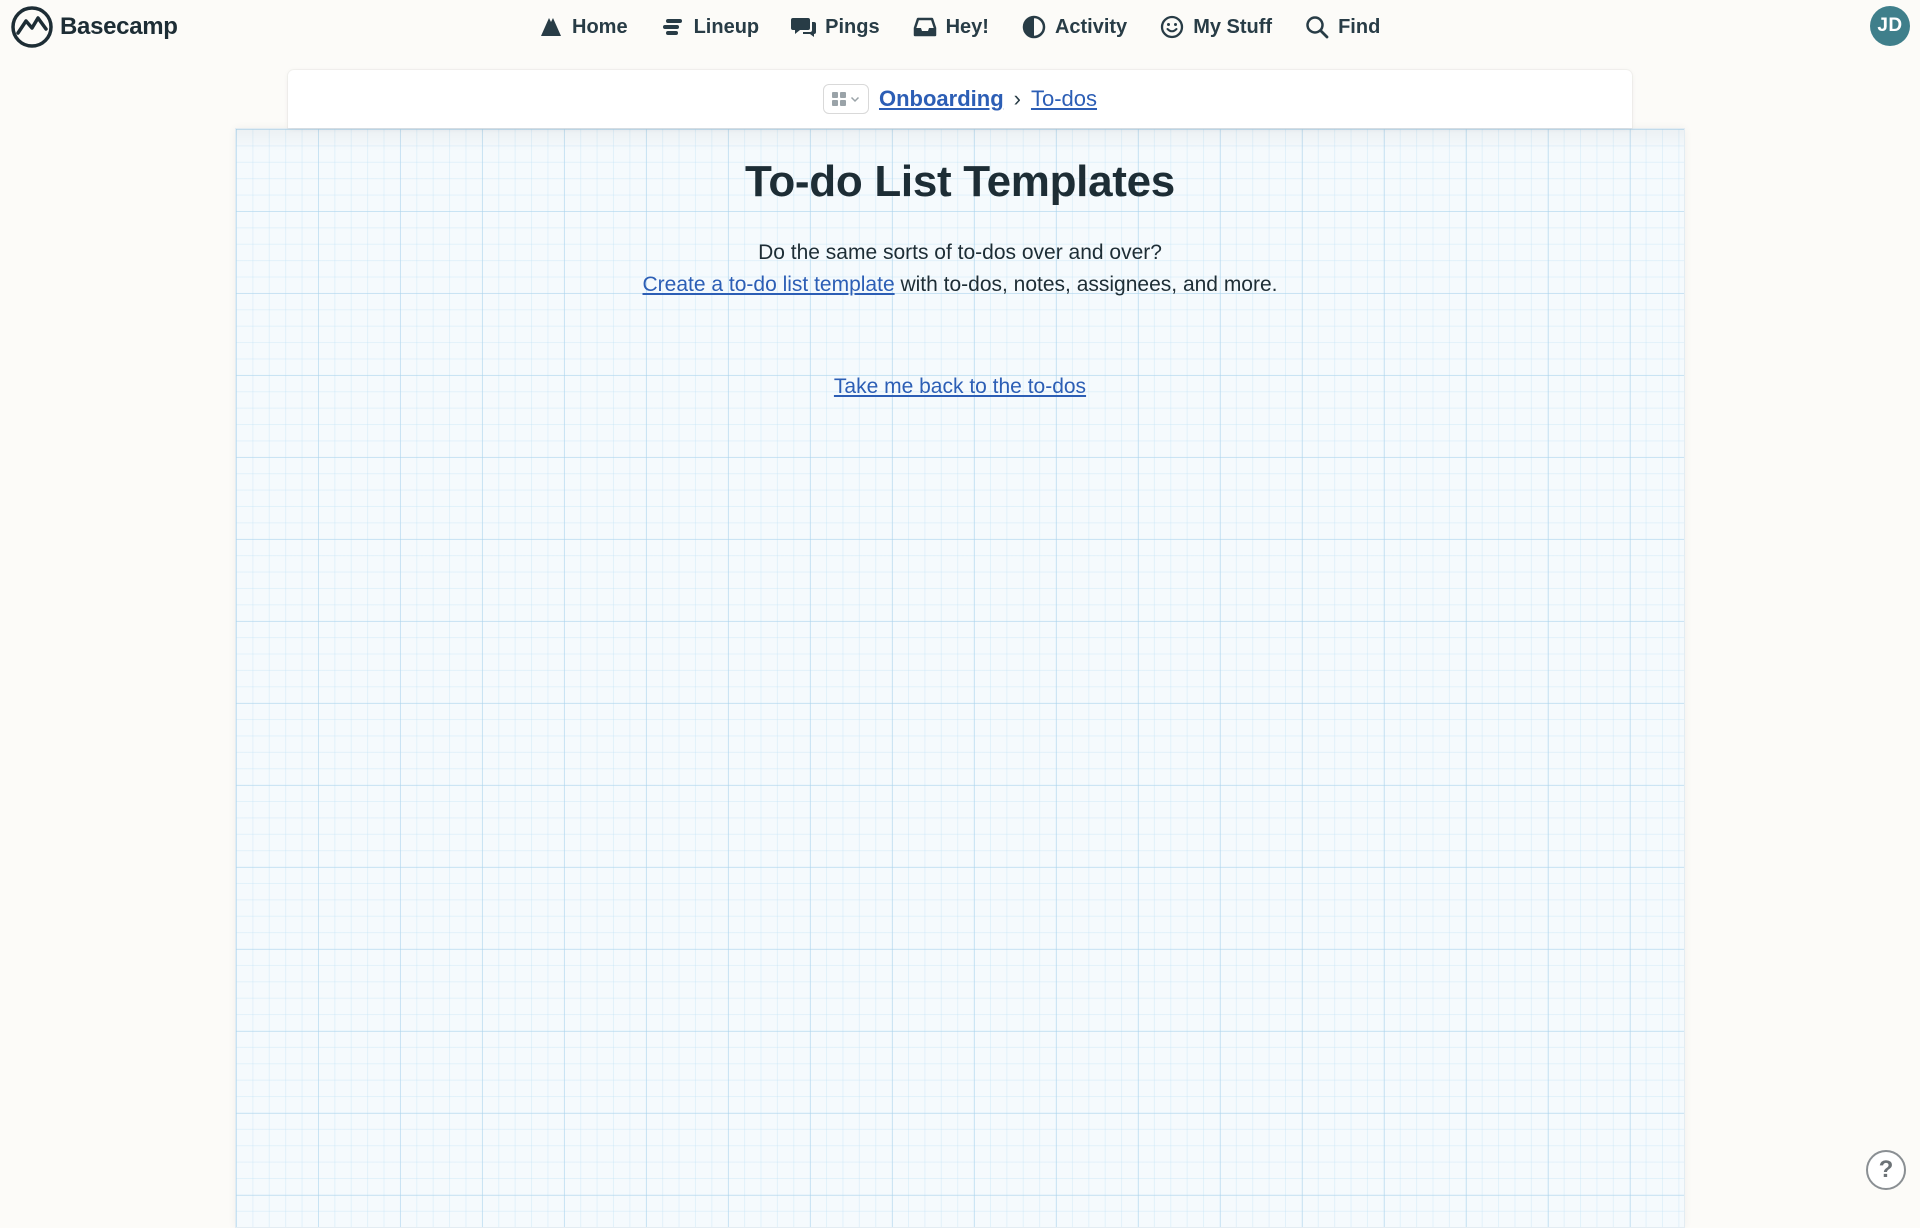 The height and width of the screenshot is (1228, 1920). I want to click on nav-home: Home, so click(583, 27).